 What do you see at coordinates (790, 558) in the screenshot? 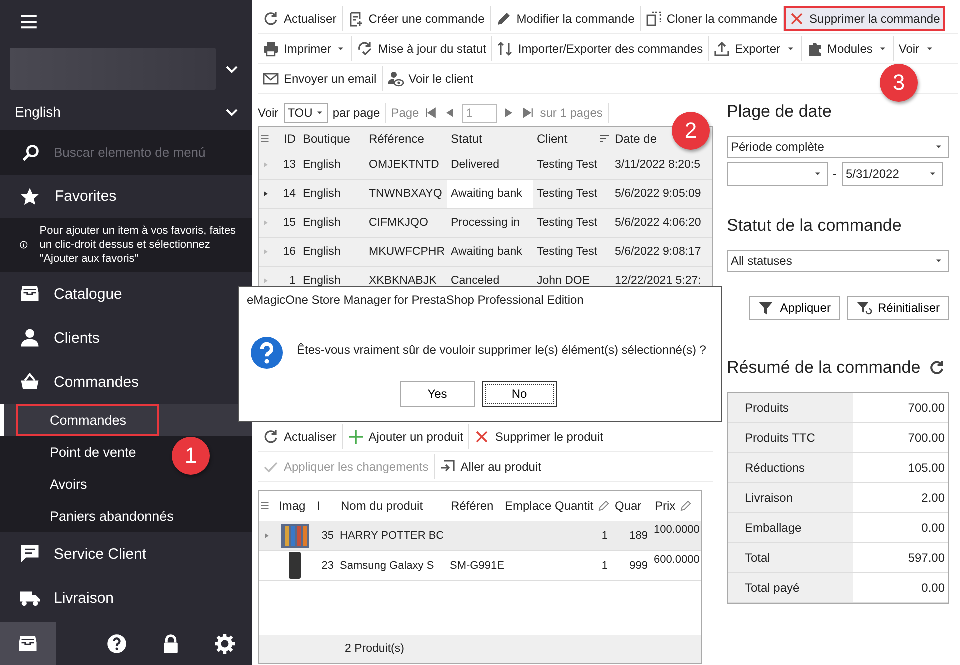
I see `summary-label: Total` at bounding box center [790, 558].